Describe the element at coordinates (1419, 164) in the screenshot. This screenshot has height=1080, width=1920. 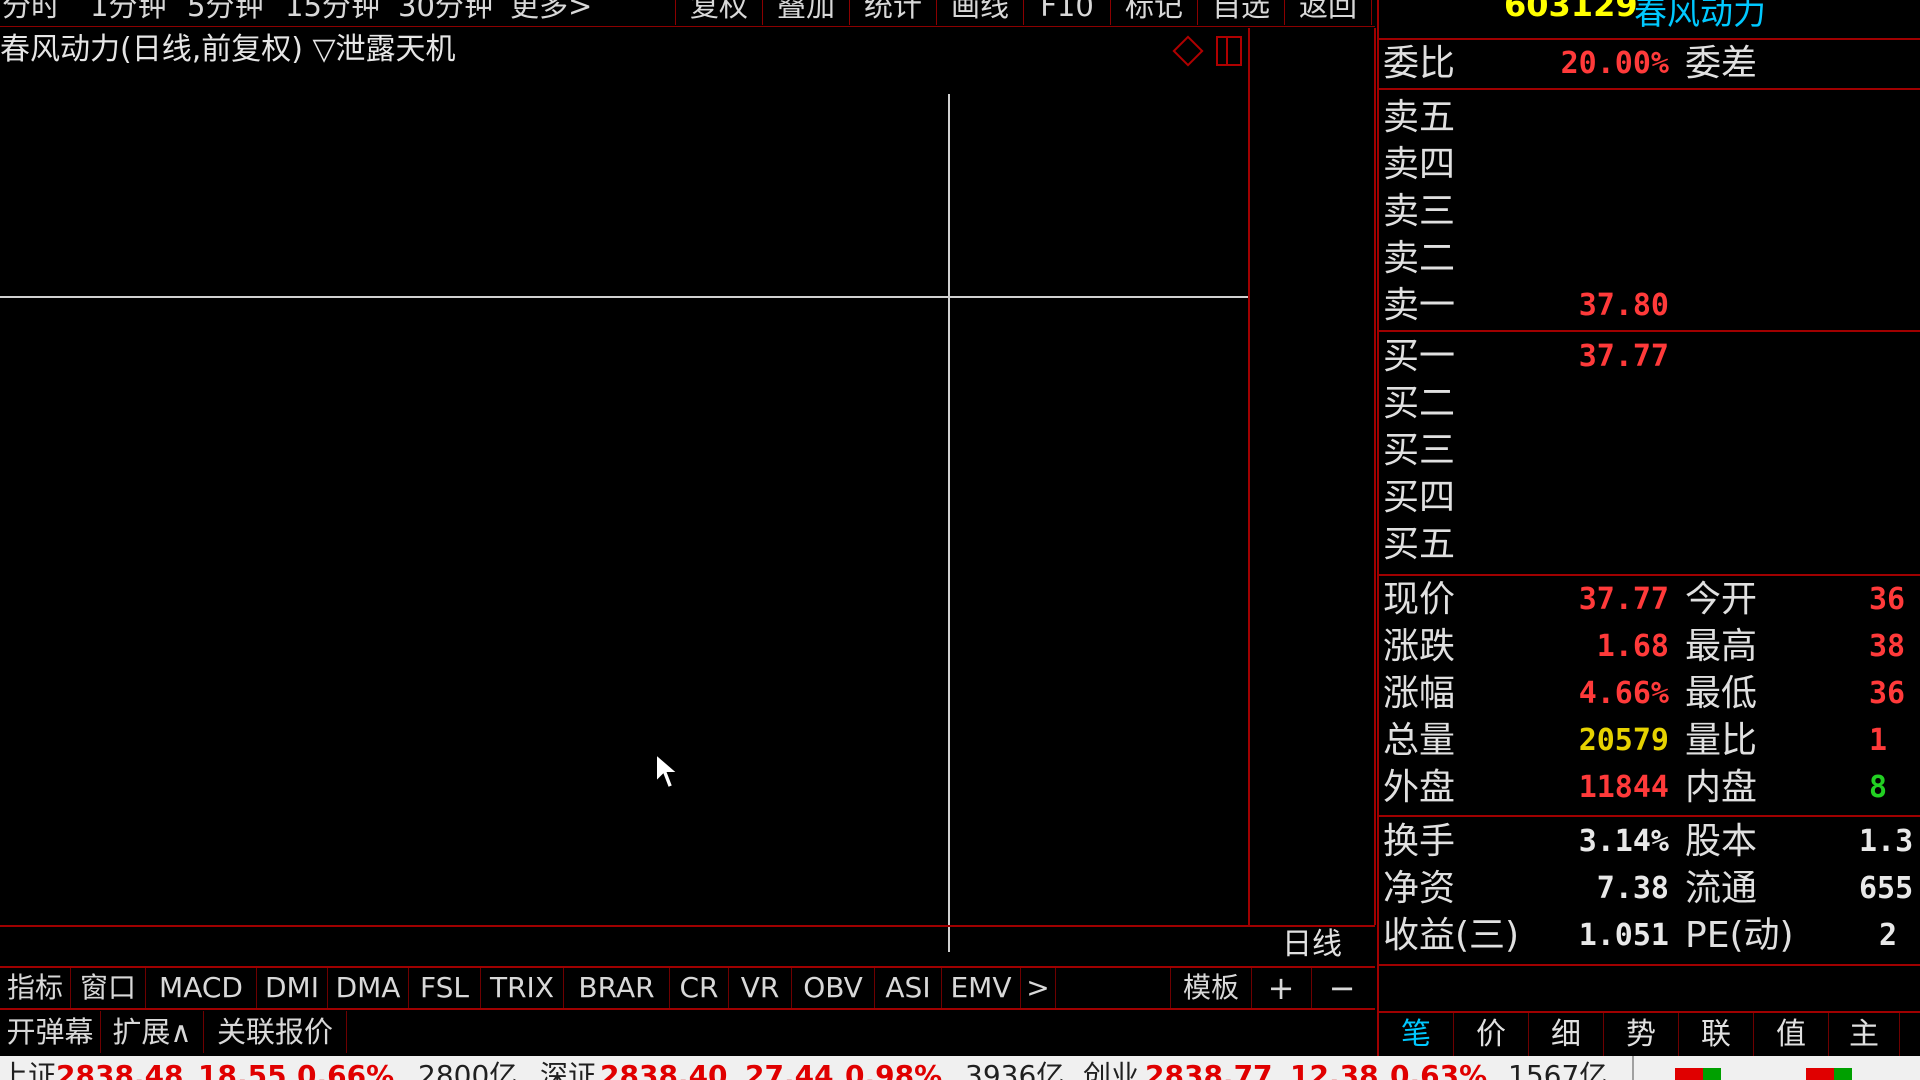
I see `sell4-label: 卖四` at that location.